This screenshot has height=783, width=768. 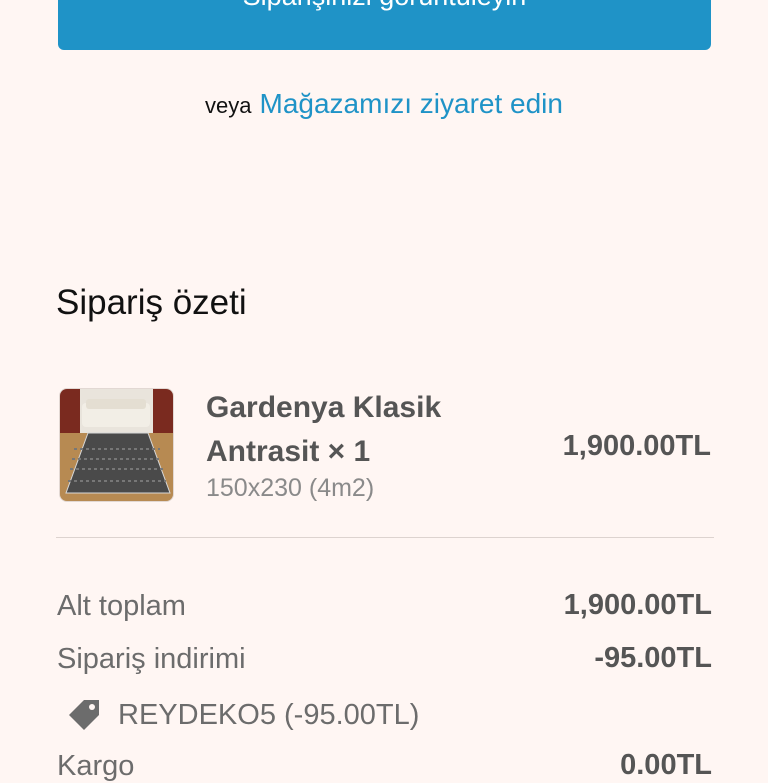 What do you see at coordinates (121, 606) in the screenshot?
I see `subtotal-label: Alt toplam` at bounding box center [121, 606].